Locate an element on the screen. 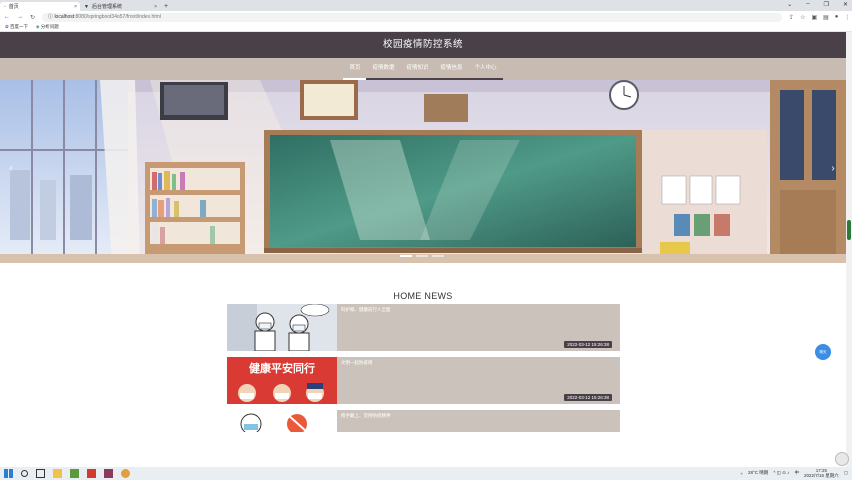 This screenshot has height=480, width=852. weather-text: 28°C 晴朗 is located at coordinates (758, 473).